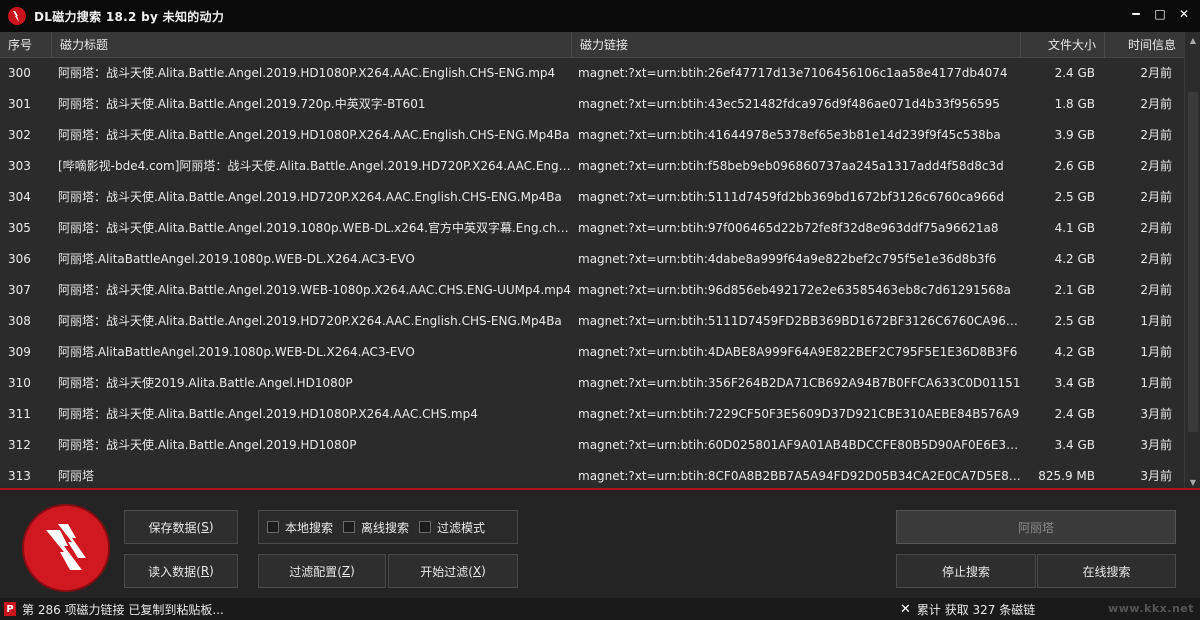  What do you see at coordinates (1074, 104) in the screenshot?
I see `cell-file-size: 1.8 GB` at bounding box center [1074, 104].